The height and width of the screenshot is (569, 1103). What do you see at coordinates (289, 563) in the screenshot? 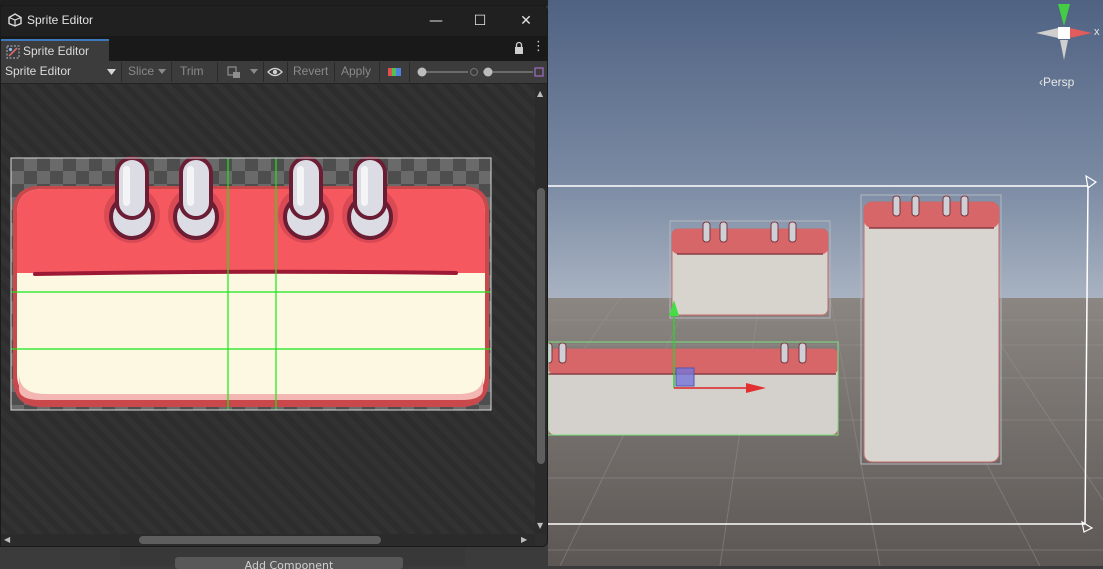
I see `add-component-button: Add Component` at bounding box center [289, 563].